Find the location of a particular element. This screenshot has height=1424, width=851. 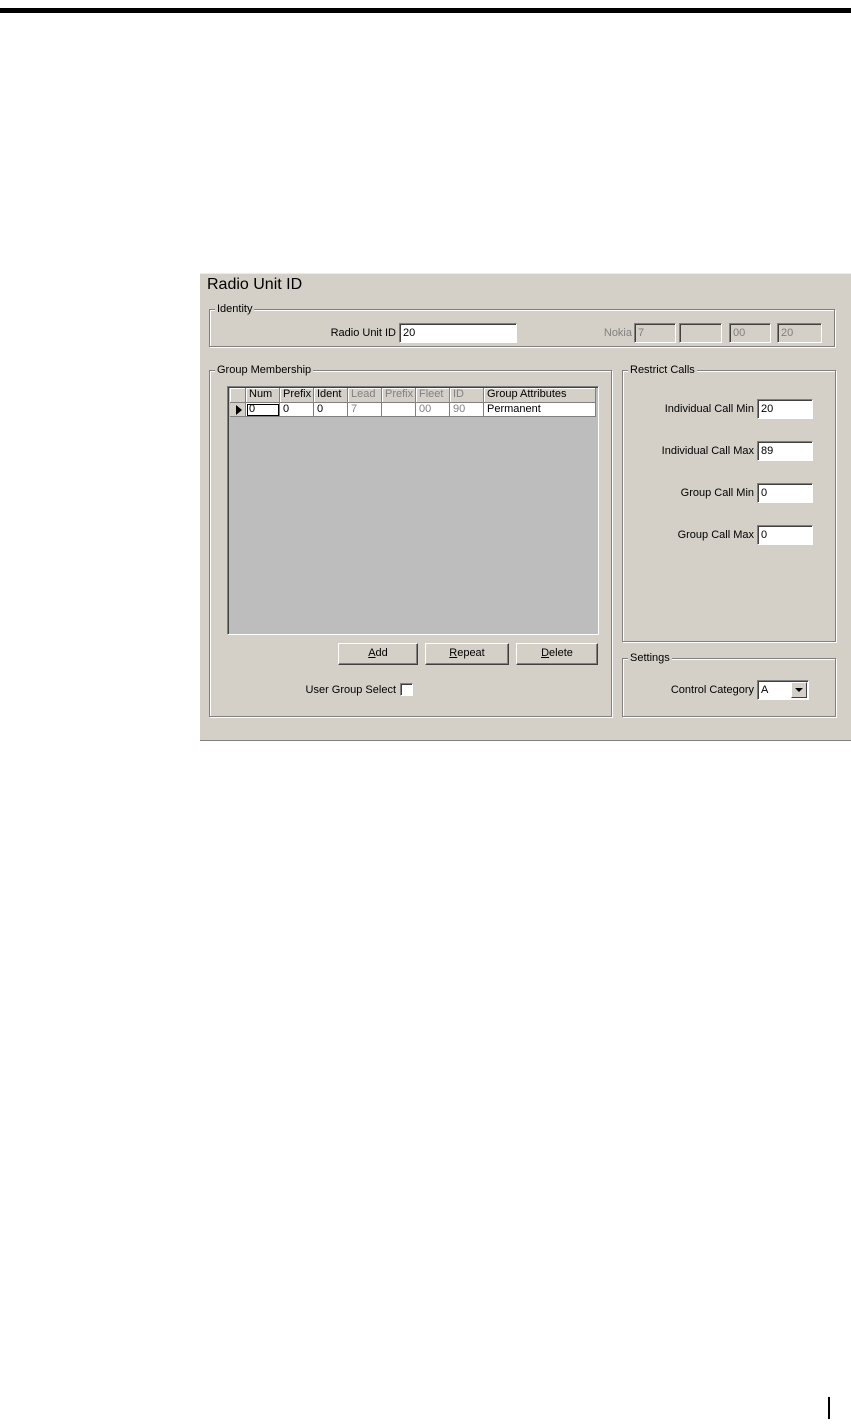

group-call-min-input: 0 is located at coordinates (785, 493).